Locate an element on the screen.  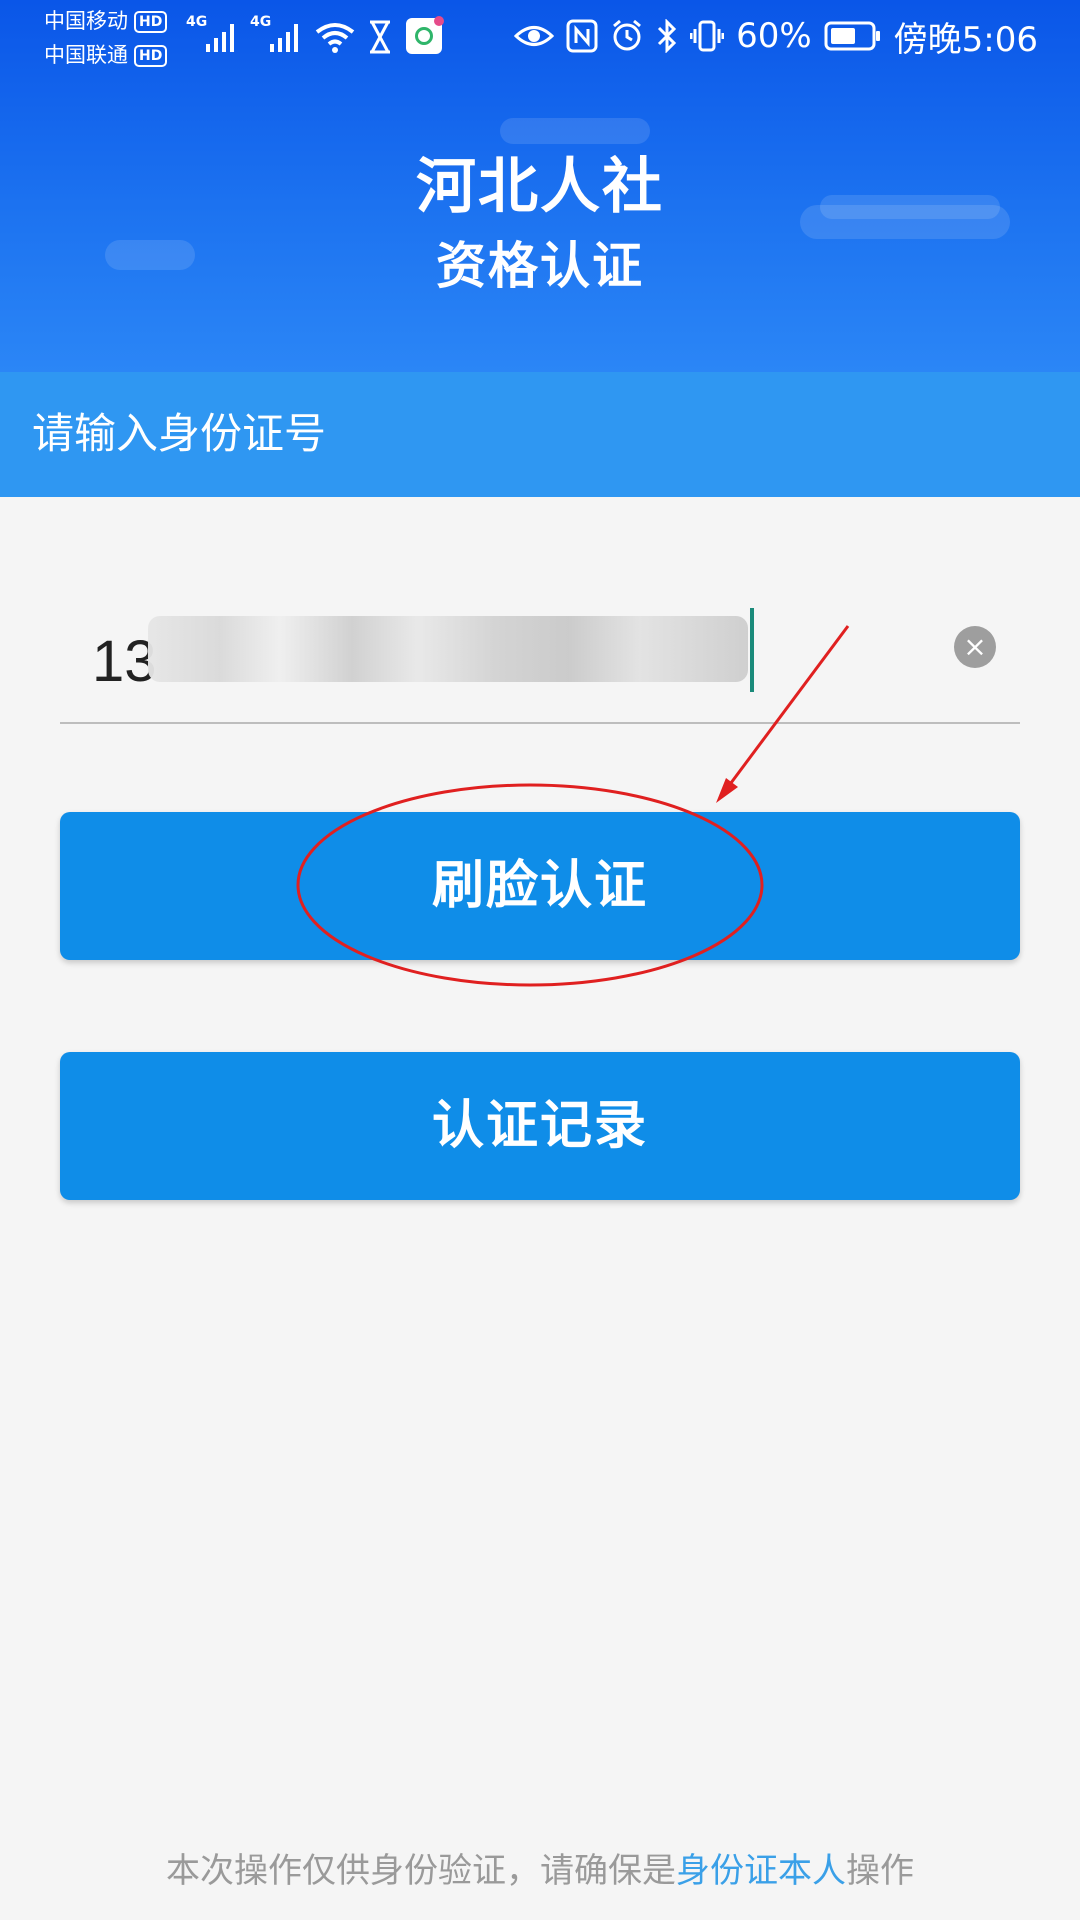
carrier-1-name: 中国移动 is located at coordinates (86, 21).